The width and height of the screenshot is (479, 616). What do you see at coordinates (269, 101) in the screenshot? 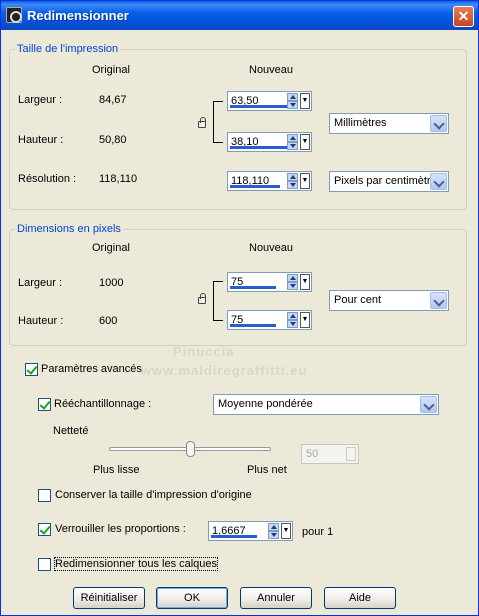
I see `print-width-spinner: 63,50 ▼` at bounding box center [269, 101].